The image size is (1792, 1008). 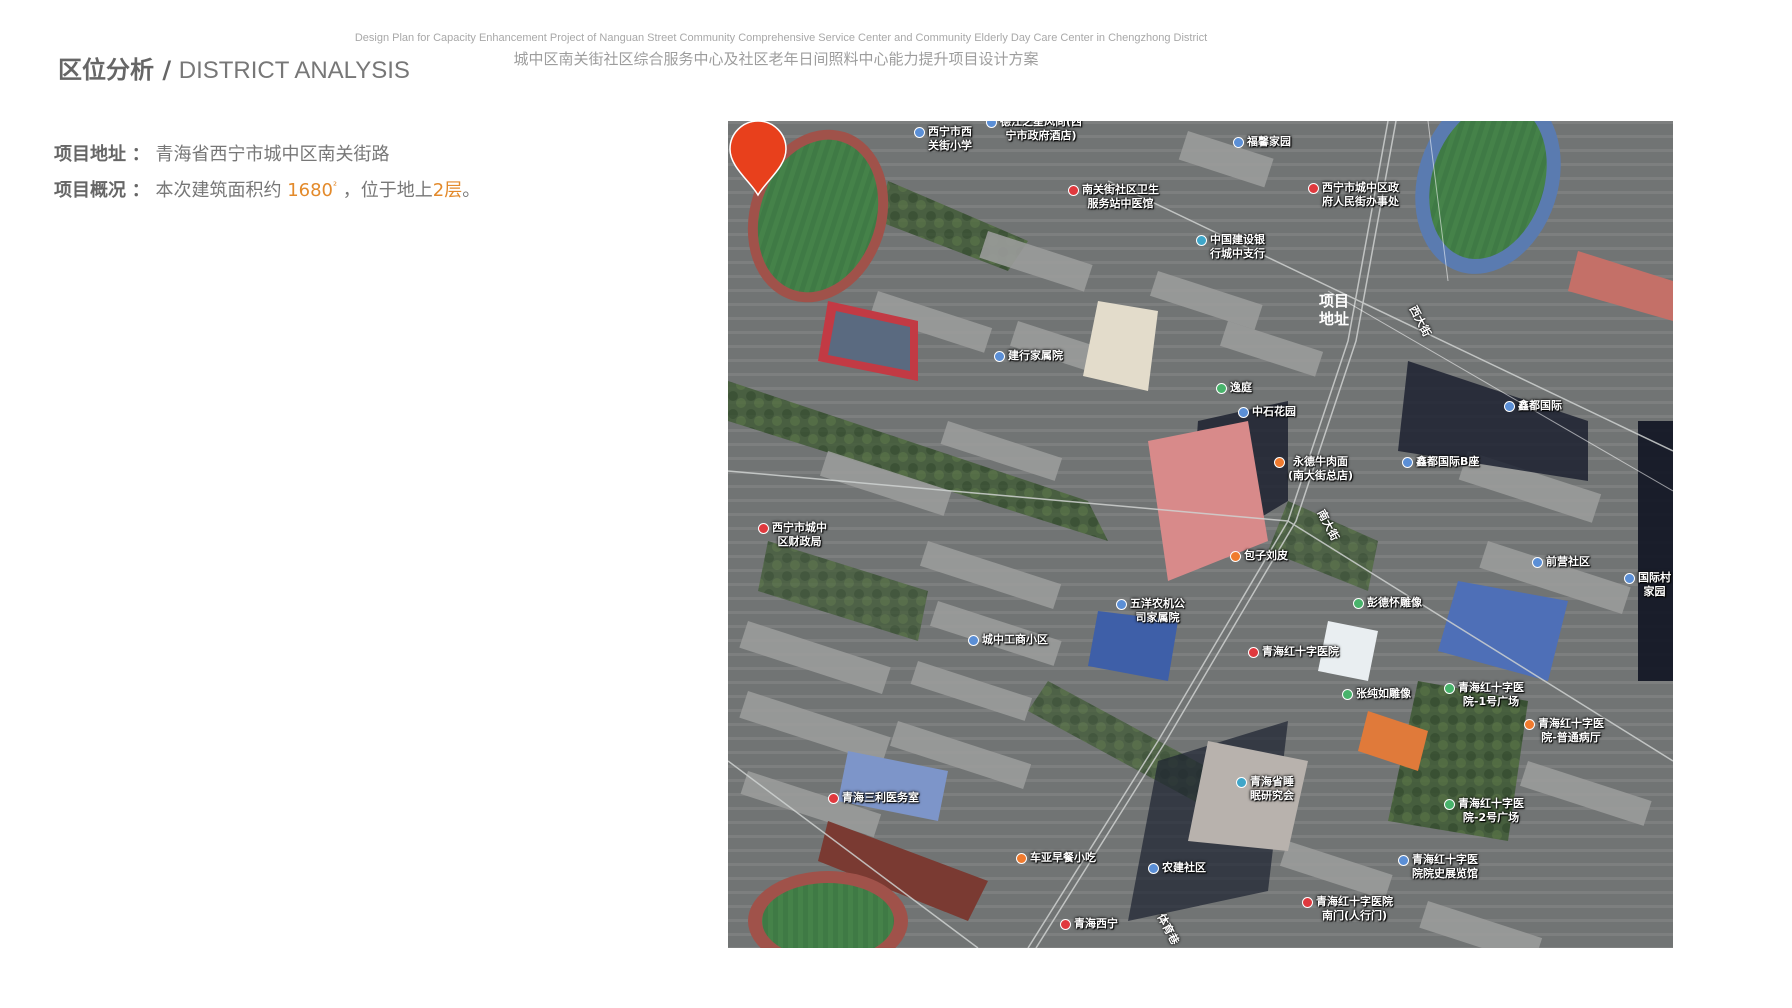 I want to click on map-poi-label: 青海省睡 眠研究会, so click(x=1272, y=788).